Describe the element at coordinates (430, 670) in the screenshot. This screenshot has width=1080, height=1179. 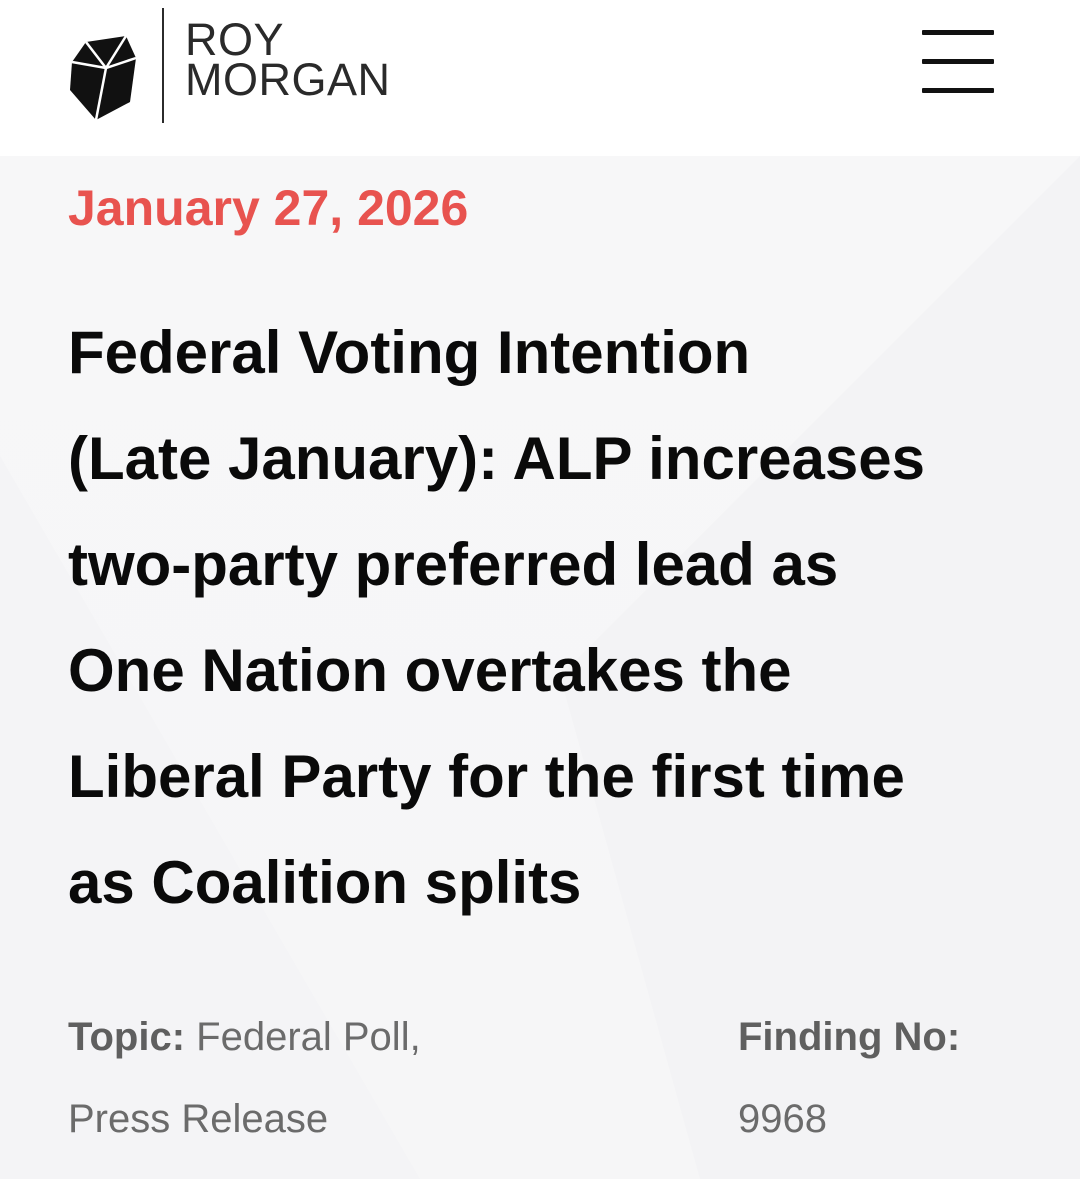
I see `headline-line: One Nation overtakes the` at that location.